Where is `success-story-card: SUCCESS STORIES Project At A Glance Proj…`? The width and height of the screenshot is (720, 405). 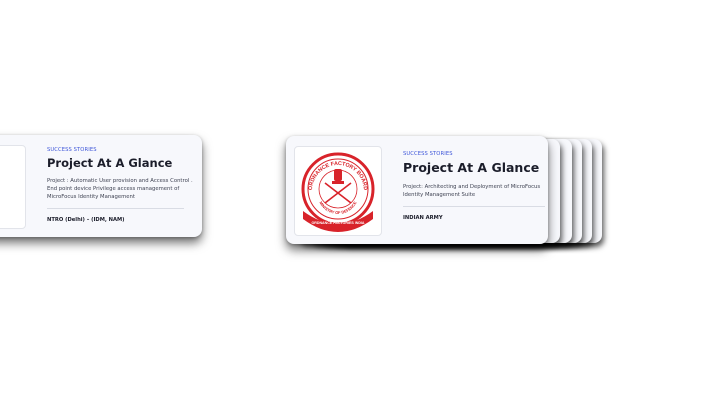 success-story-card: SUCCESS STORIES Project At A Glance Proj… is located at coordinates (101, 186).